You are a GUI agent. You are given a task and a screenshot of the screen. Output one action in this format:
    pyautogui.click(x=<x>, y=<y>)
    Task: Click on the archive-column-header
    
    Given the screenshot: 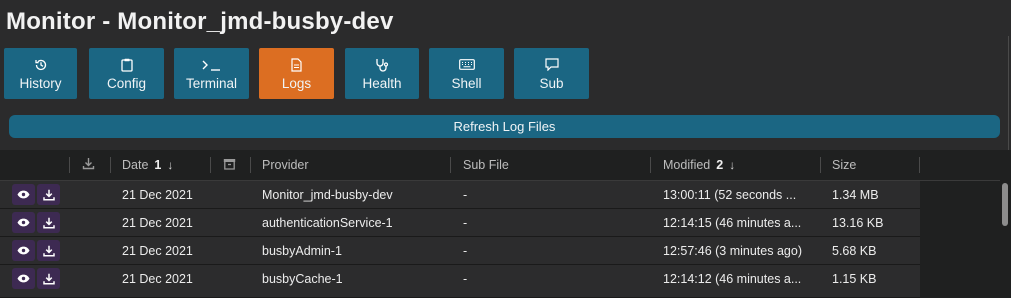 What is the action you would take?
    pyautogui.click(x=229, y=165)
    